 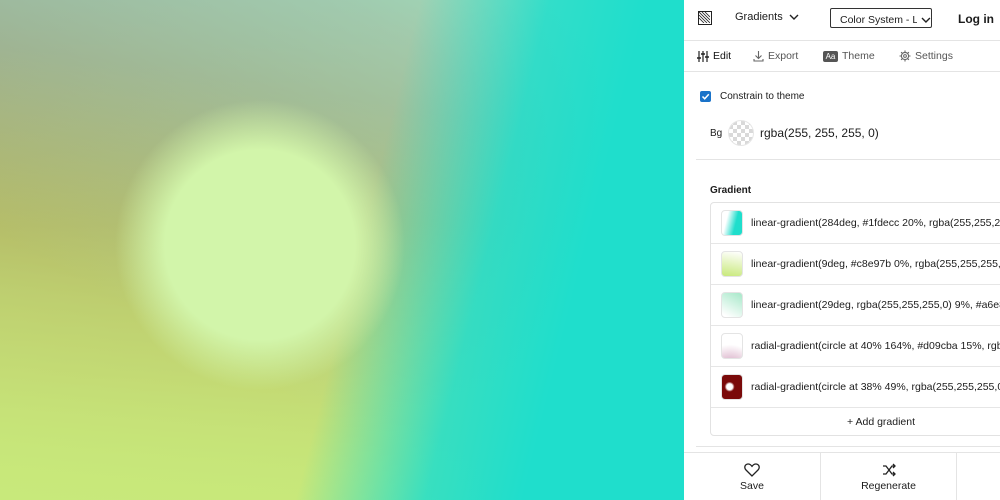 I want to click on tab-theme: Aa Theme, so click(x=849, y=56).